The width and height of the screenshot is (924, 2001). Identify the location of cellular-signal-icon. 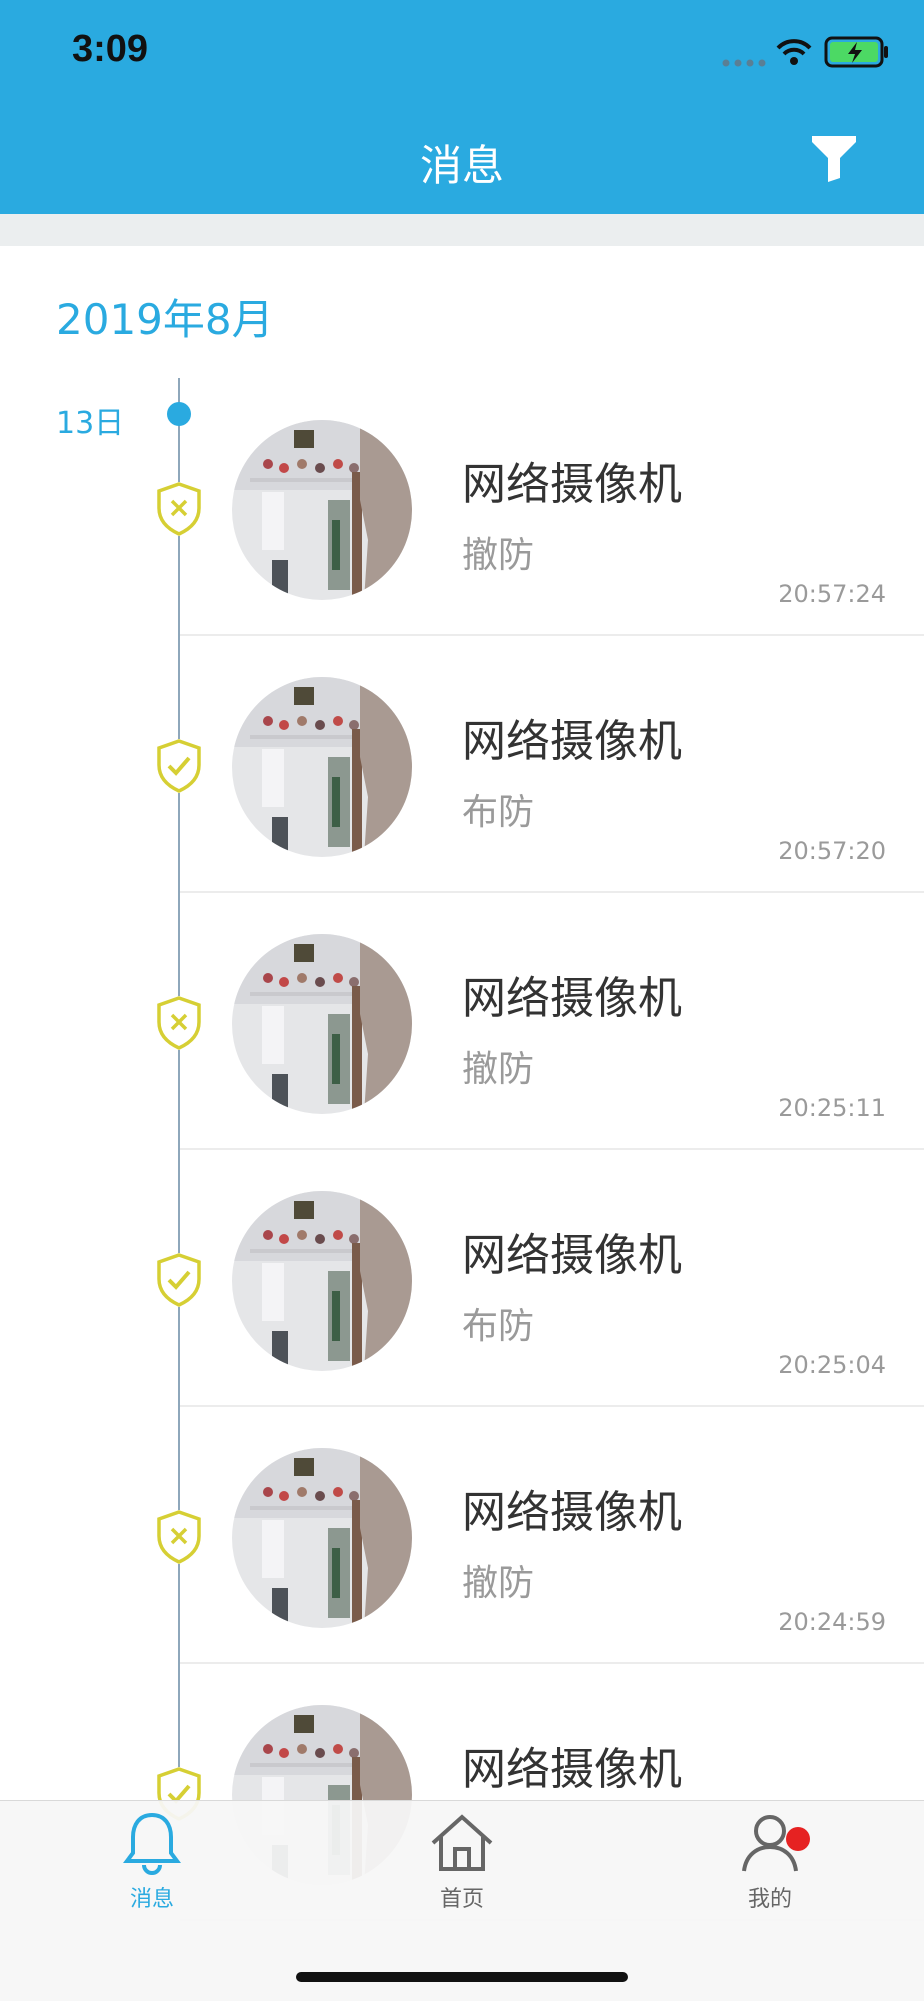
(744, 63).